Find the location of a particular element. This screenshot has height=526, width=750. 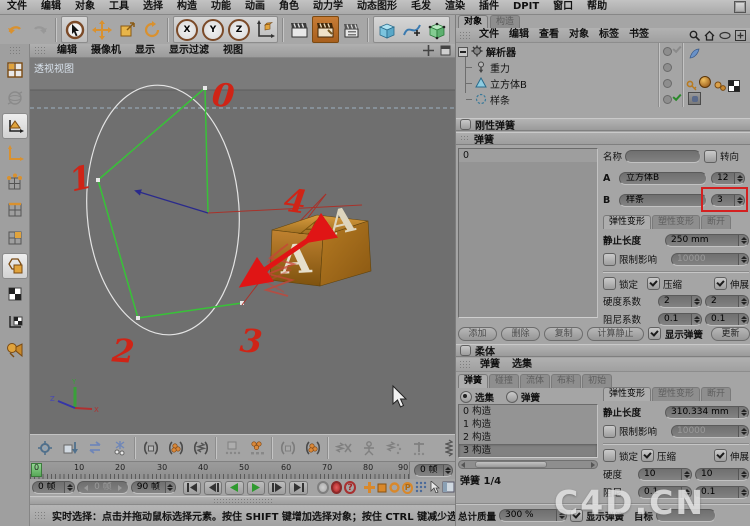

menu-dynamics: 动力学 is located at coordinates (328, 7).